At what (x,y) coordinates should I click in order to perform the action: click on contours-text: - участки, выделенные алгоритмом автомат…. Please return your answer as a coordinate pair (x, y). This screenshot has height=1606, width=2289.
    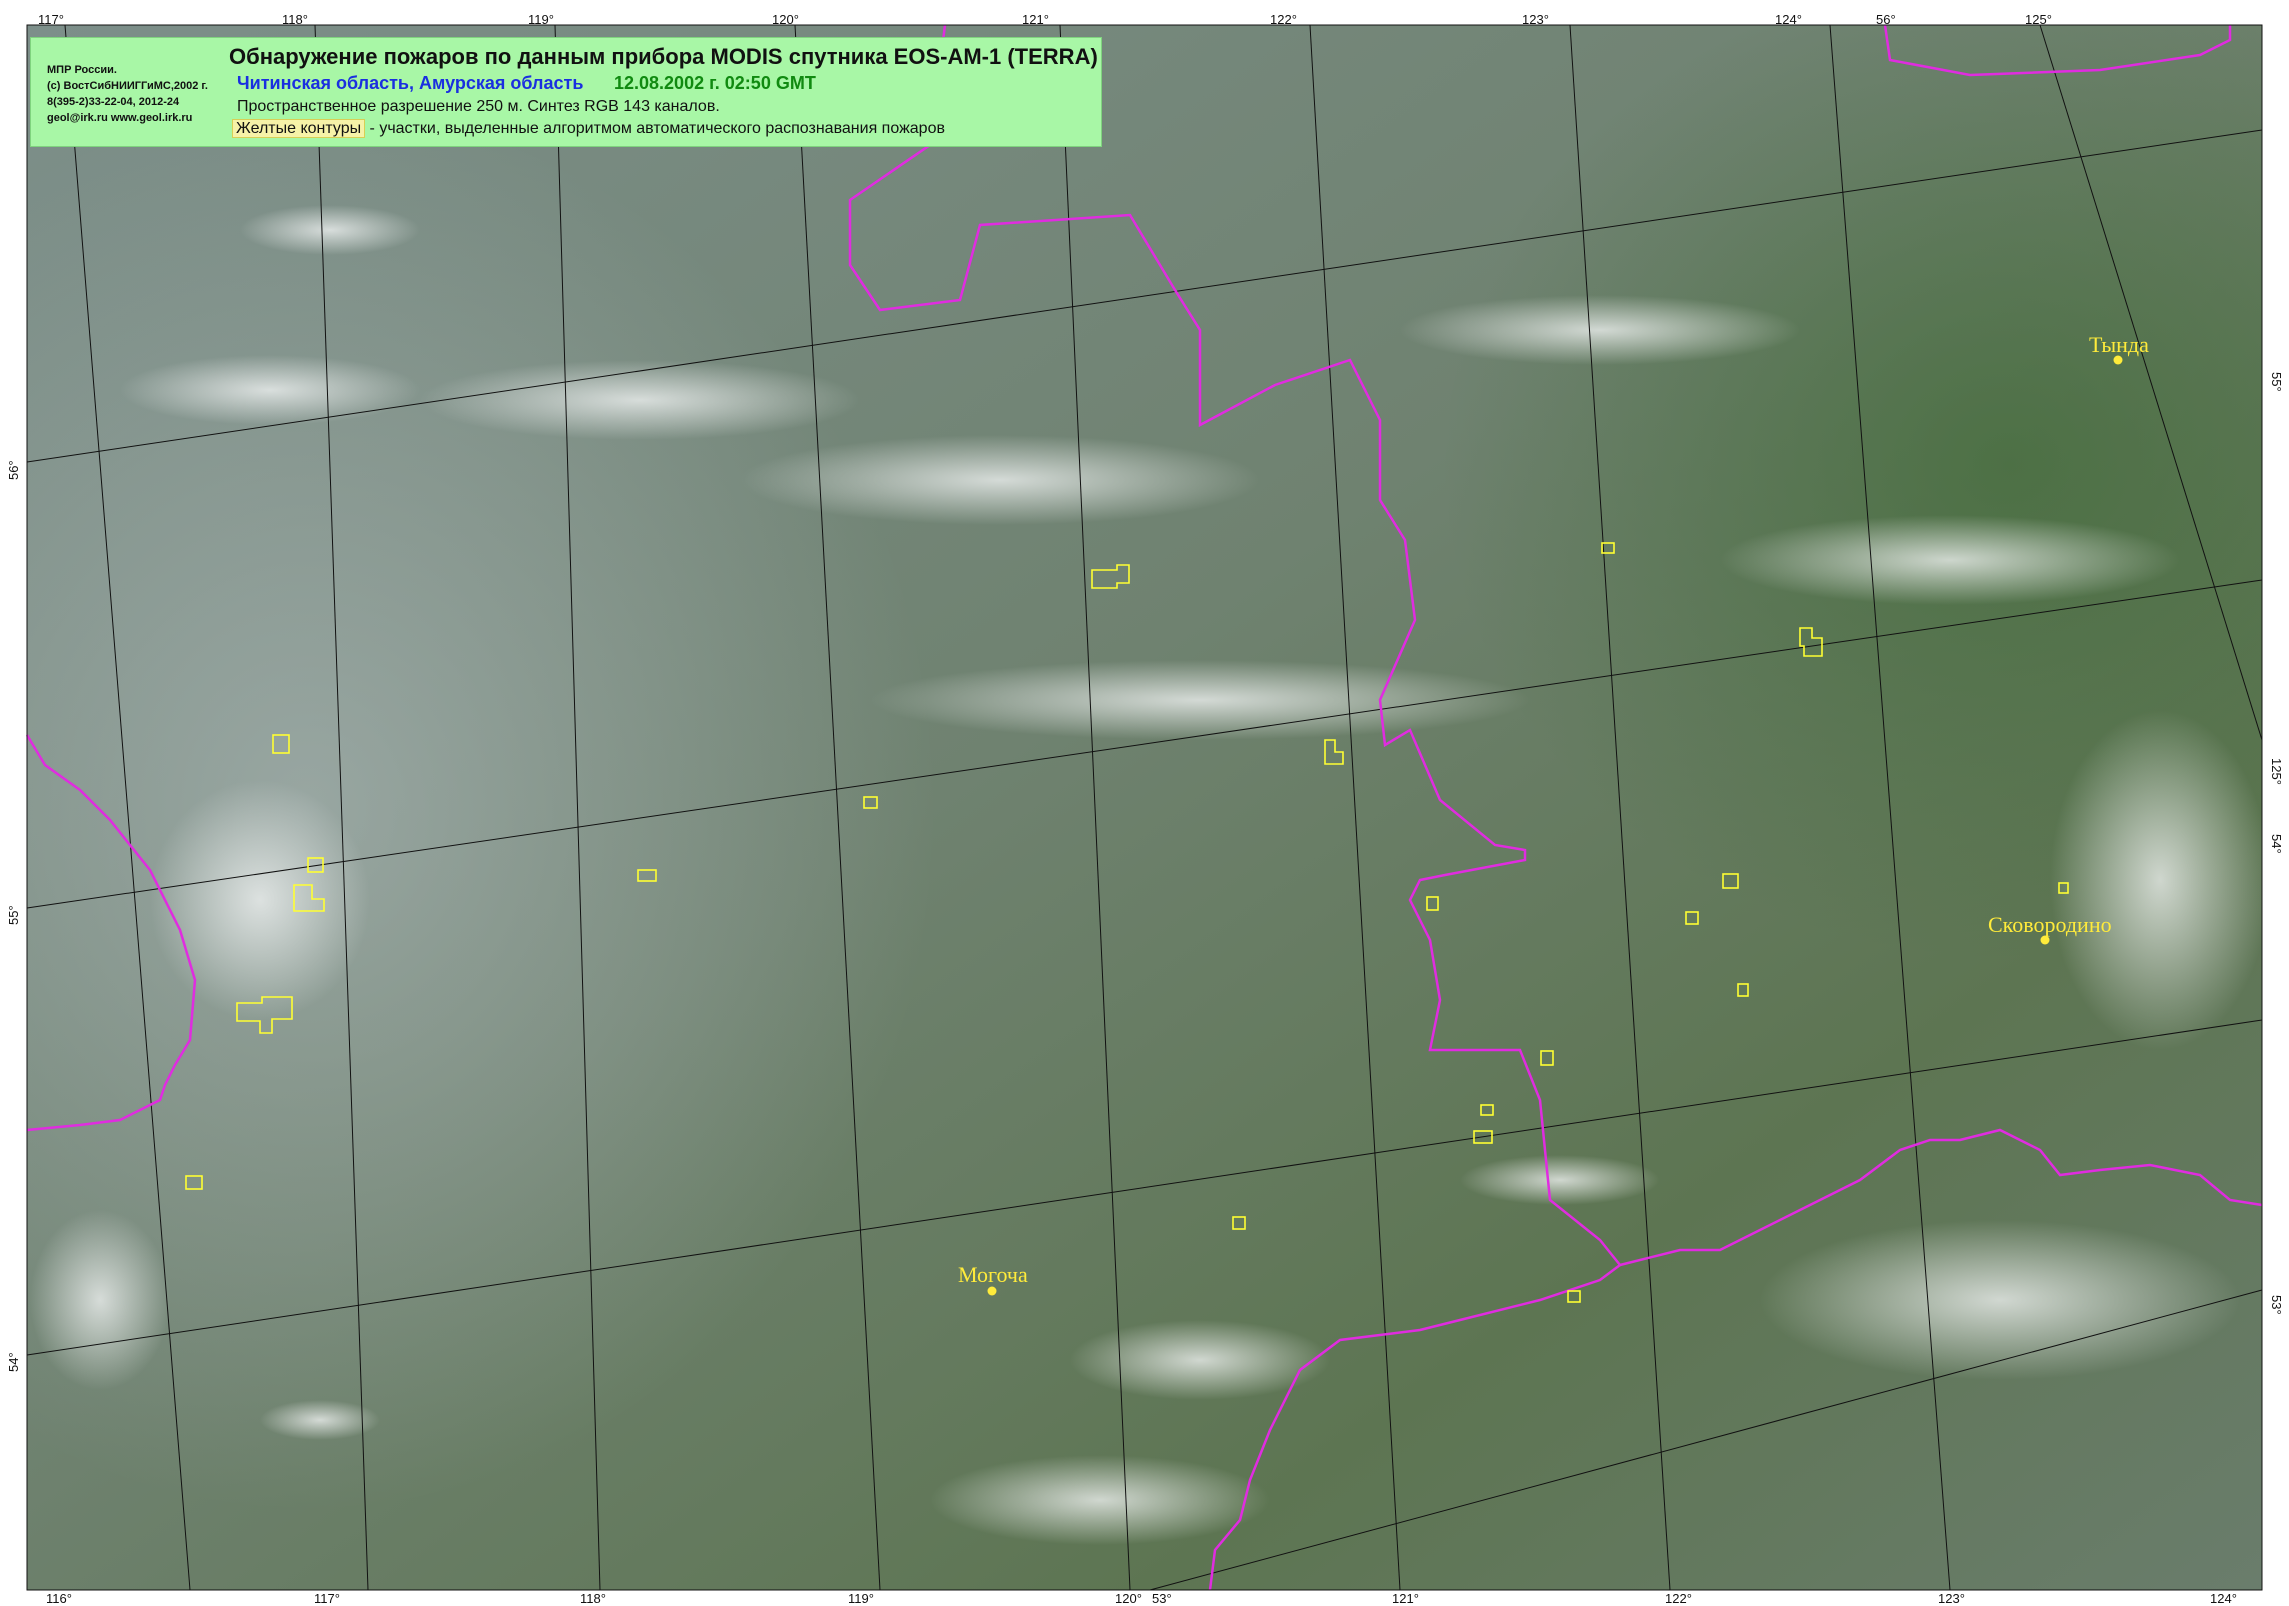
    Looking at the image, I should click on (655, 128).